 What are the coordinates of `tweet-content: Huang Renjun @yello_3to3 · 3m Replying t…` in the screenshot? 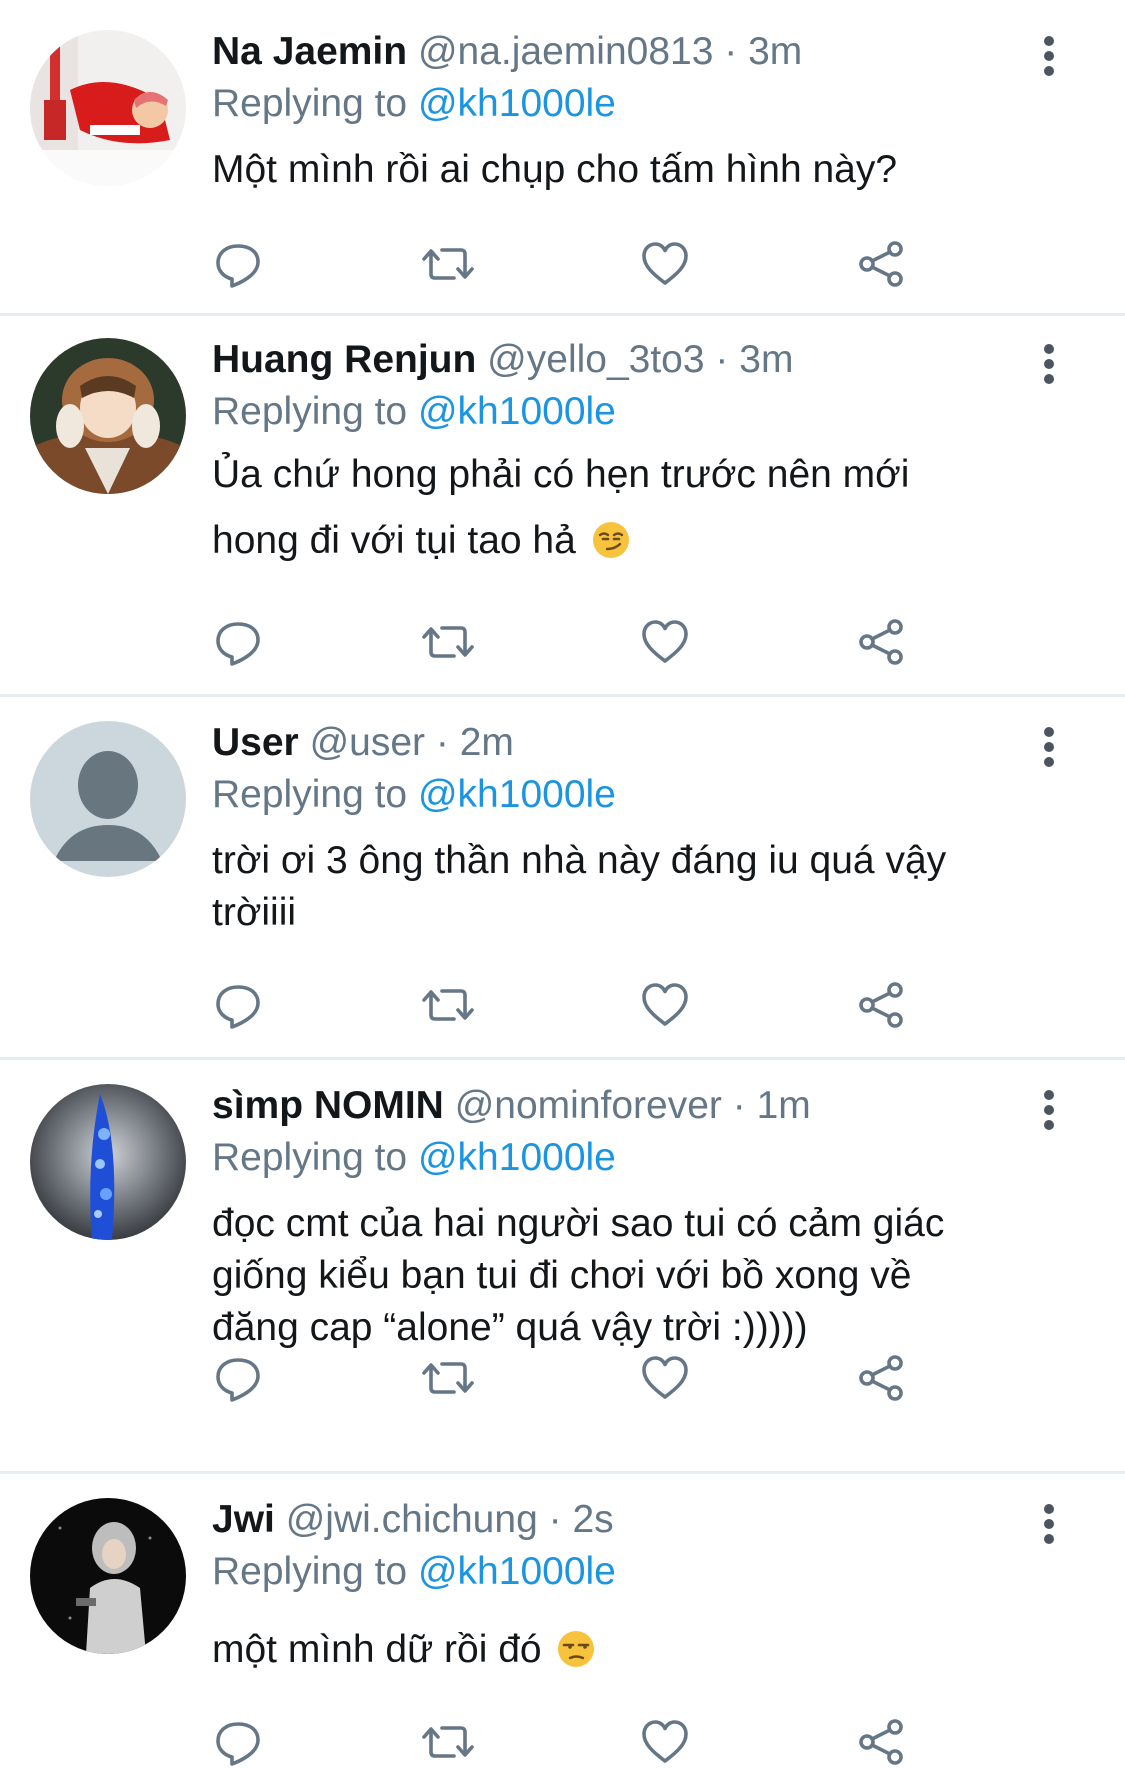 It's located at (638, 454).